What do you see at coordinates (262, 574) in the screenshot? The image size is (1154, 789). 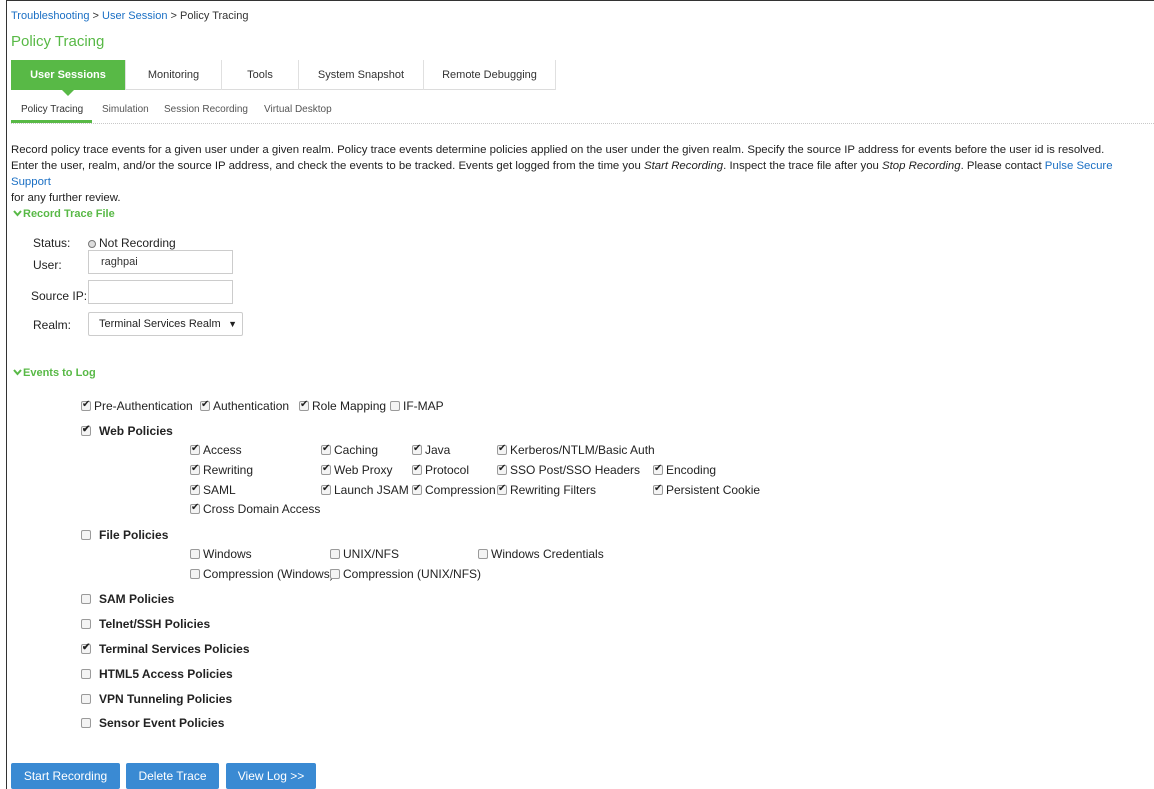 I see `file-compression-windows: Compression (Windows)` at bounding box center [262, 574].